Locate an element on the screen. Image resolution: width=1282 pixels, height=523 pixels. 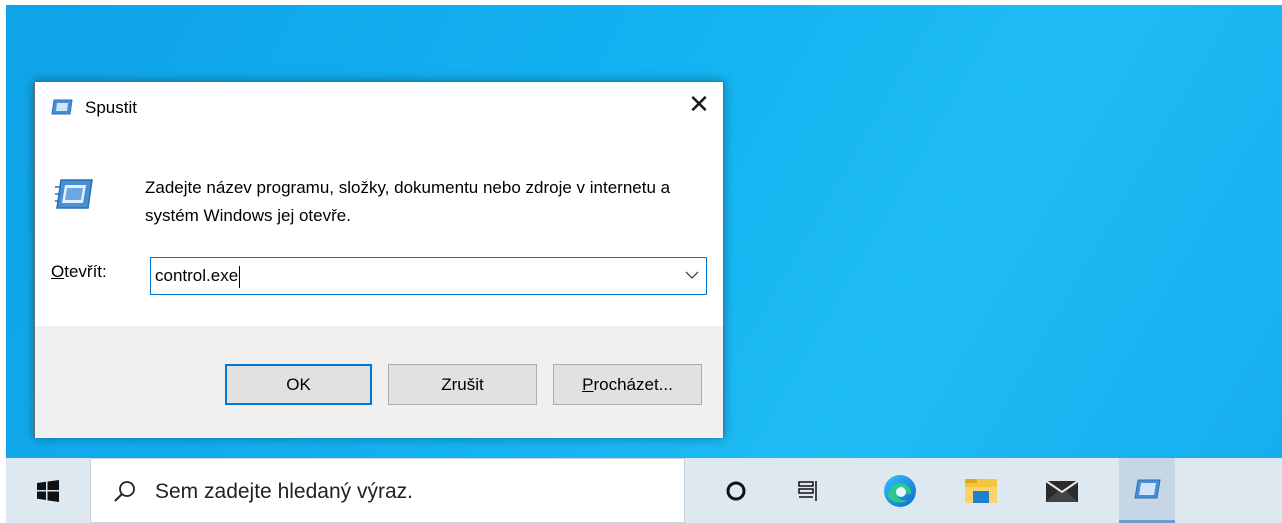
windows-start-icon is located at coordinates (48, 490).